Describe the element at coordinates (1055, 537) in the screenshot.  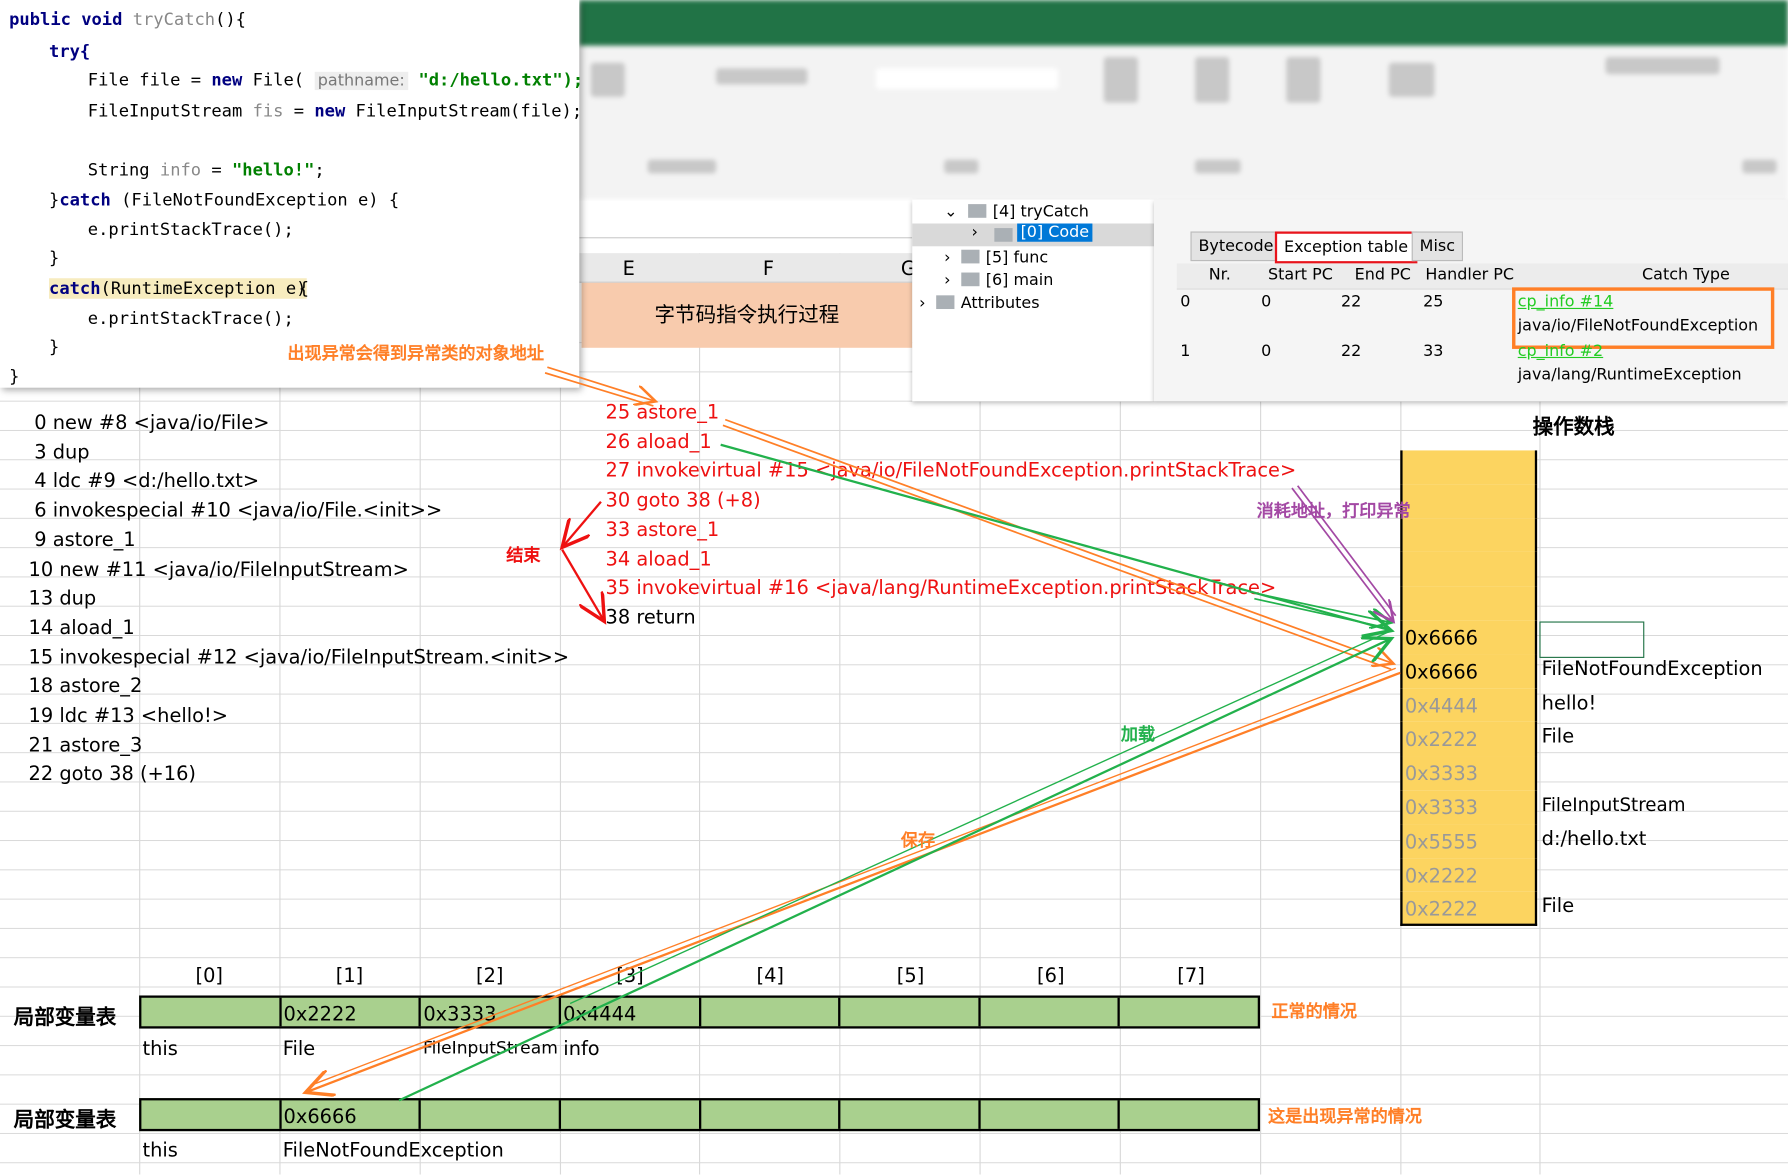
I see `green-arrow-aload` at that location.